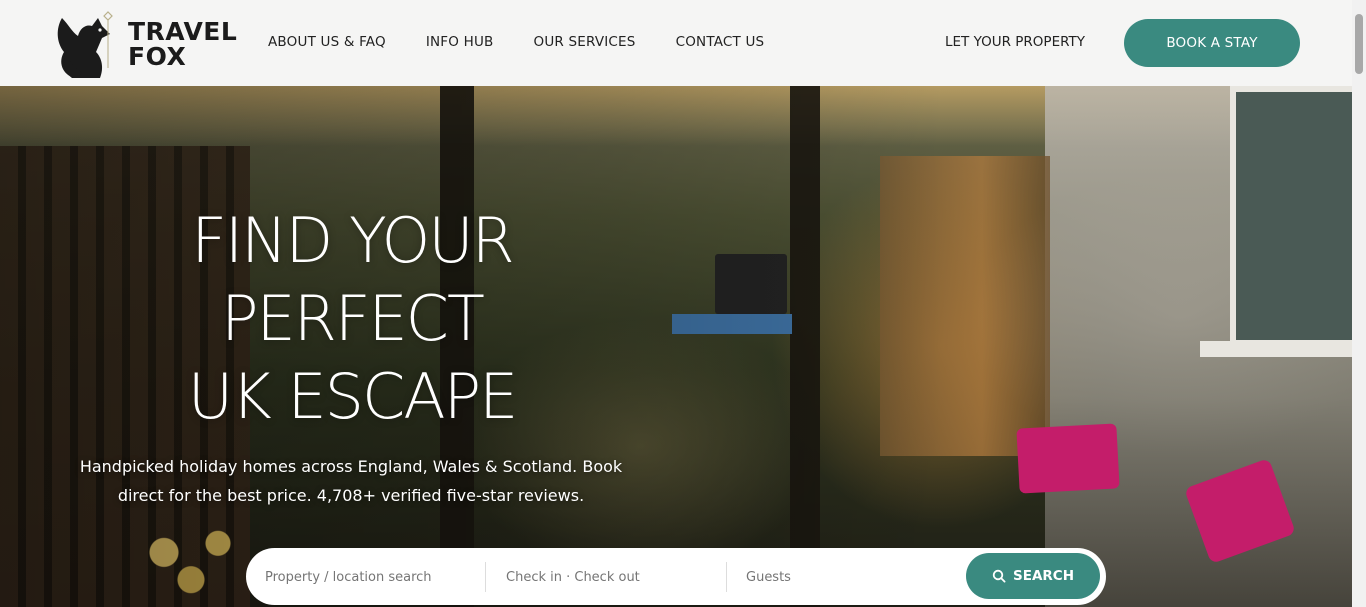  I want to click on search-icon, so click(999, 576).